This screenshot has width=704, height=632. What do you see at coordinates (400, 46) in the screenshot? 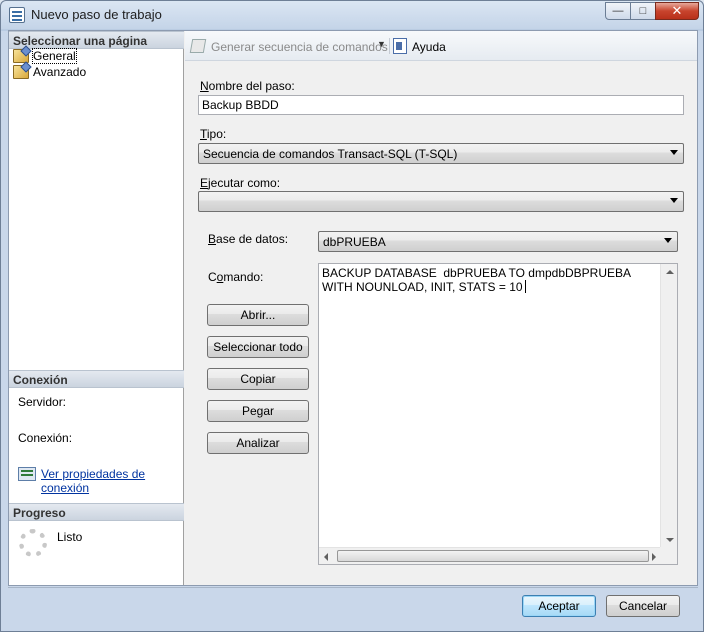
I see `help-icon` at bounding box center [400, 46].